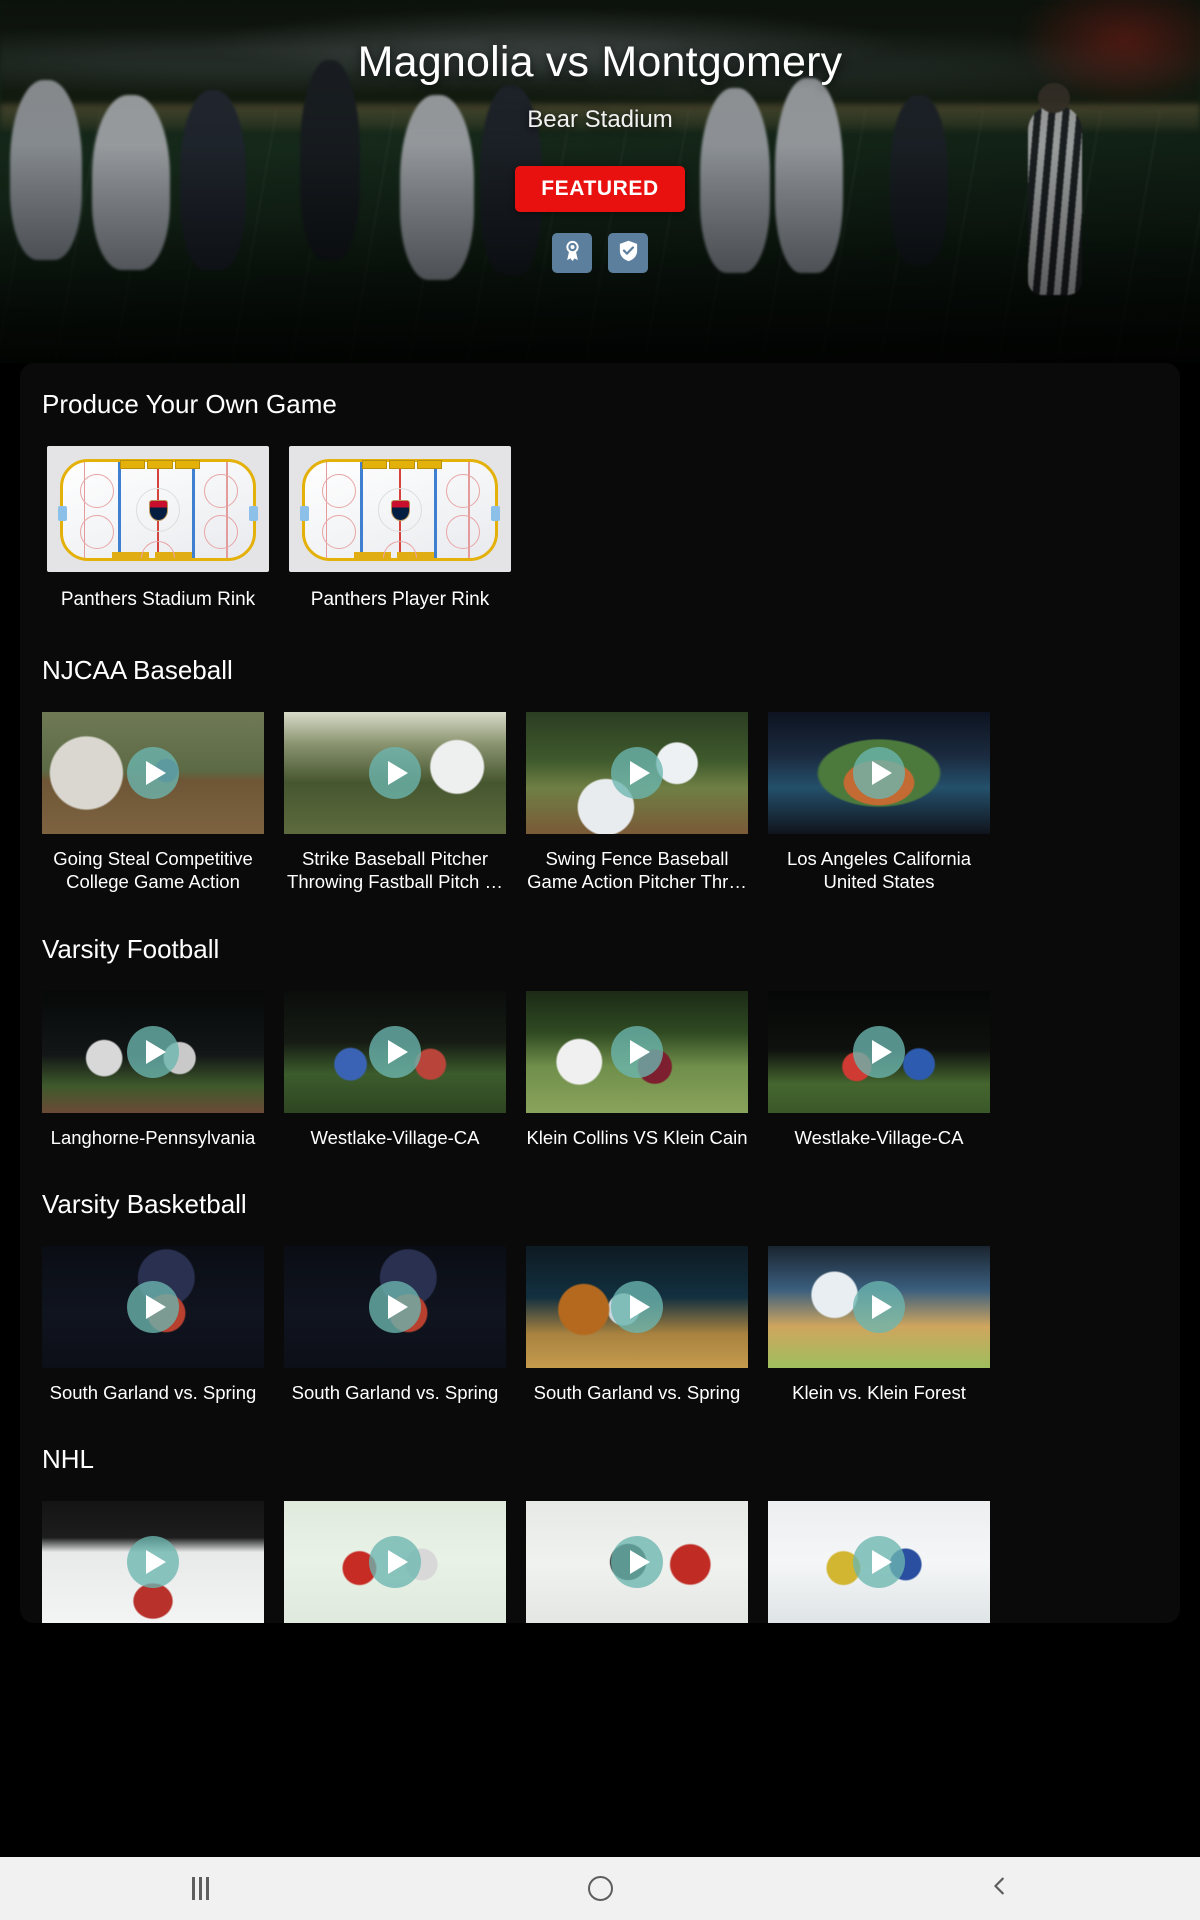 The width and height of the screenshot is (1200, 1920). What do you see at coordinates (879, 870) in the screenshot?
I see `video-title: Los Angeles California United States` at bounding box center [879, 870].